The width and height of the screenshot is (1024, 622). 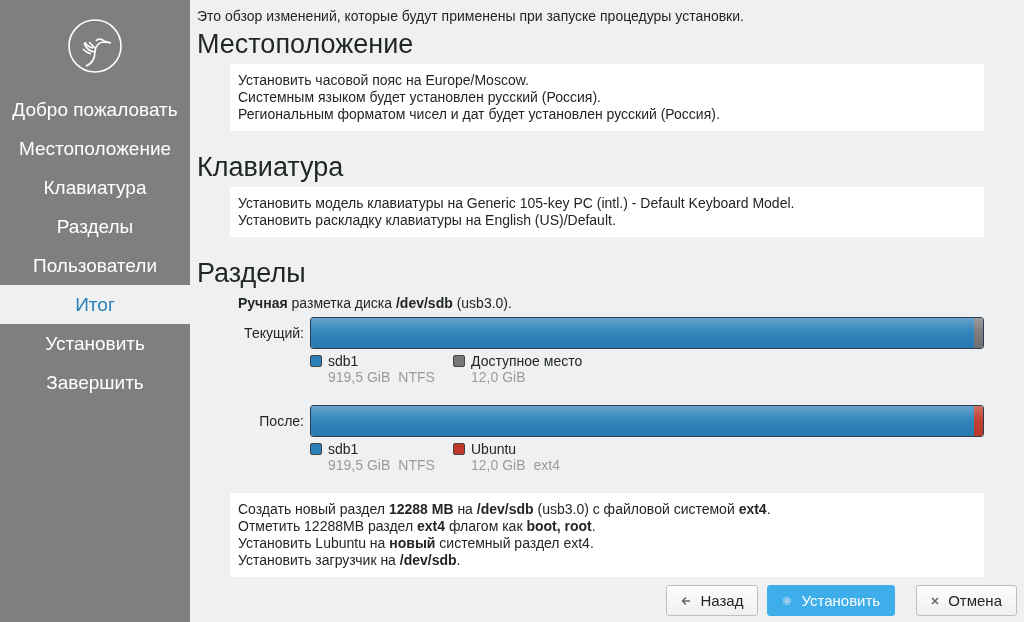 What do you see at coordinates (417, 526) in the screenshot?
I see `summary-line: Отметить 12288MB раздел ext4 флагом как boot, root.` at bounding box center [417, 526].